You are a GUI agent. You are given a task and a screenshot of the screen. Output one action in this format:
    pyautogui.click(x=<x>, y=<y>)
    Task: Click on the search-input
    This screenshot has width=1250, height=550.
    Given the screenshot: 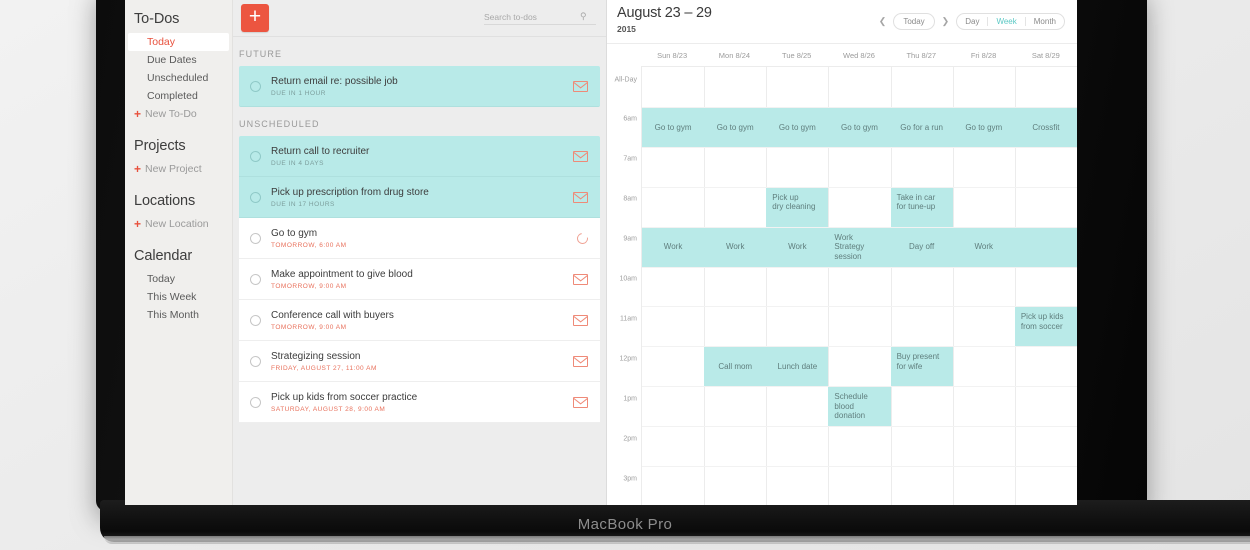 What is the action you would take?
    pyautogui.click(x=532, y=16)
    